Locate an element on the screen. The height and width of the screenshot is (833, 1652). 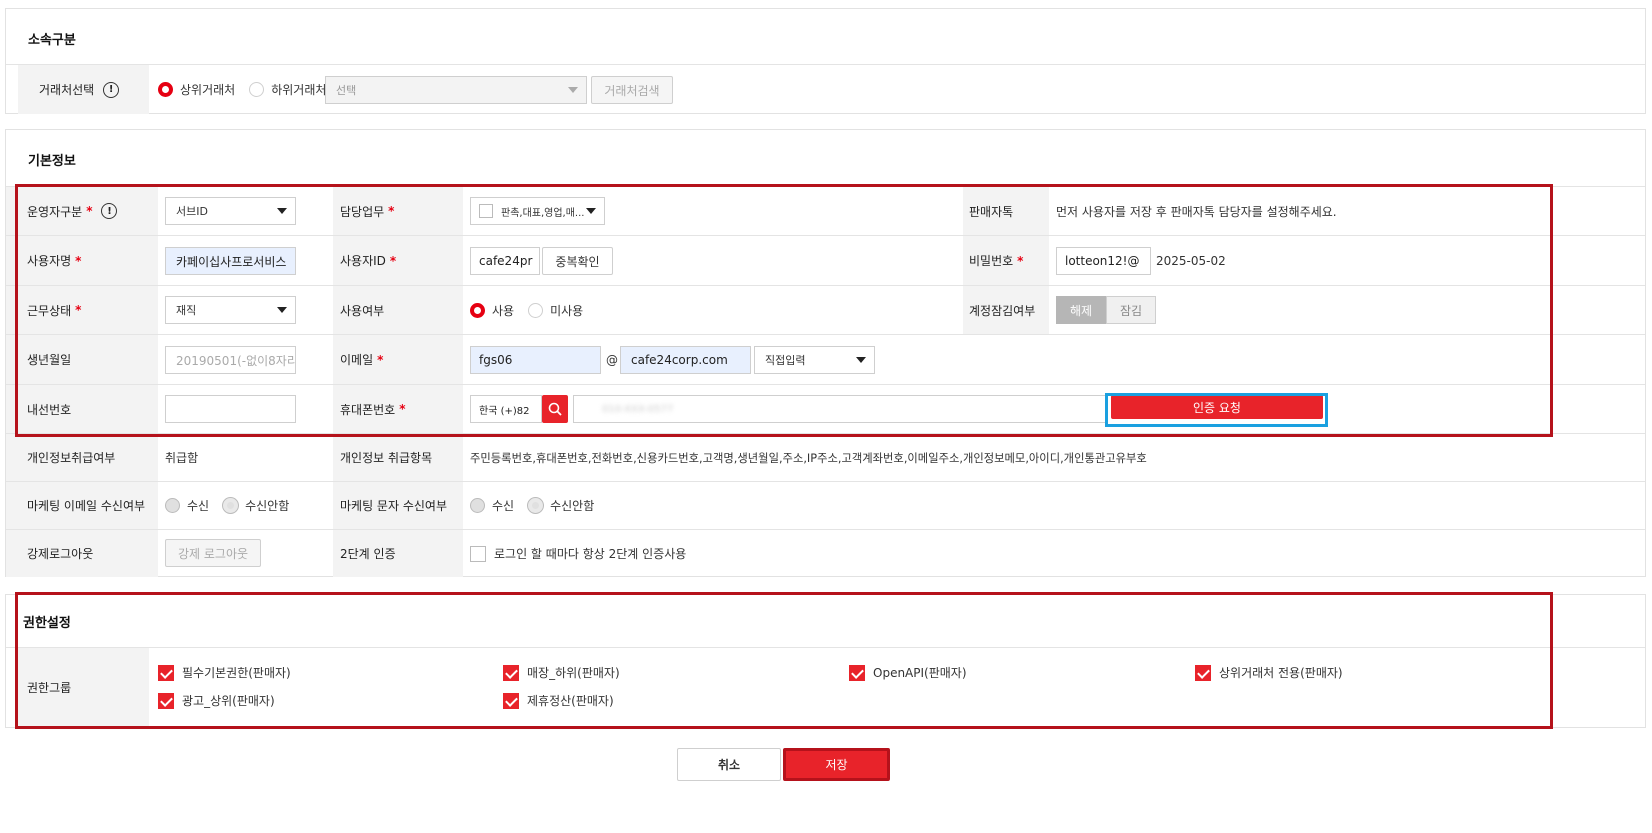
email-at-sign: @ is located at coordinates (612, 359).